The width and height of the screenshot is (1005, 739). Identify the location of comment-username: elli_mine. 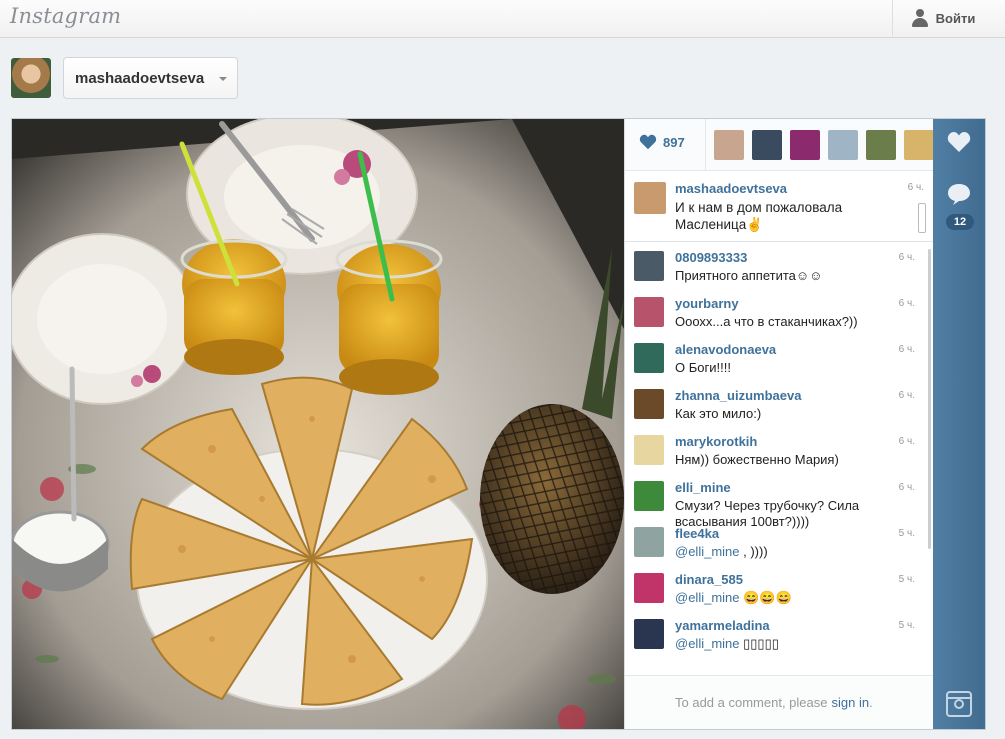
(703, 487).